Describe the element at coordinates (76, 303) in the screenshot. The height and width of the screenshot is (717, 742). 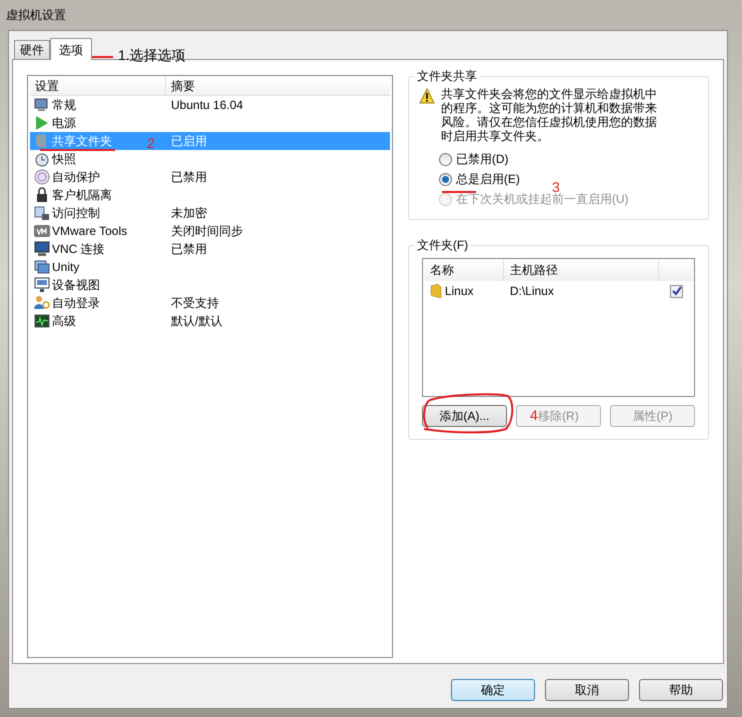
I see `setting-name: 自动登录` at that location.